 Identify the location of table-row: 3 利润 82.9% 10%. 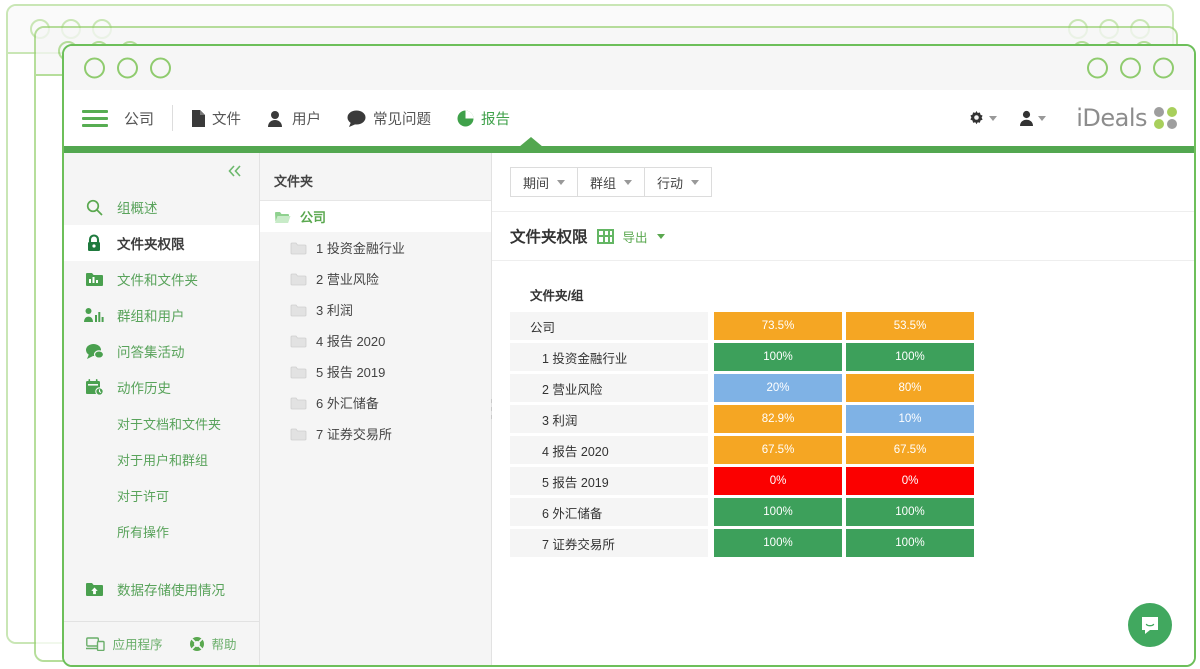
(843, 419).